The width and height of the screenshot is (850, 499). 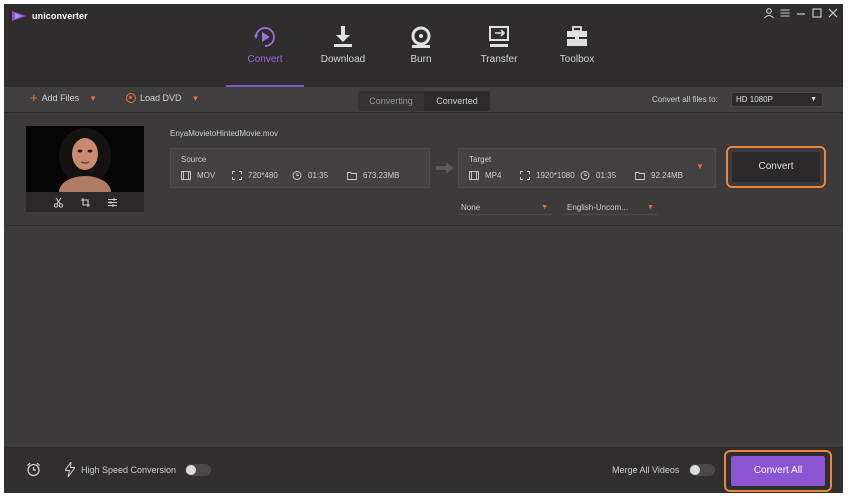 I want to click on subtitle-select: None ▼, so click(x=505, y=207).